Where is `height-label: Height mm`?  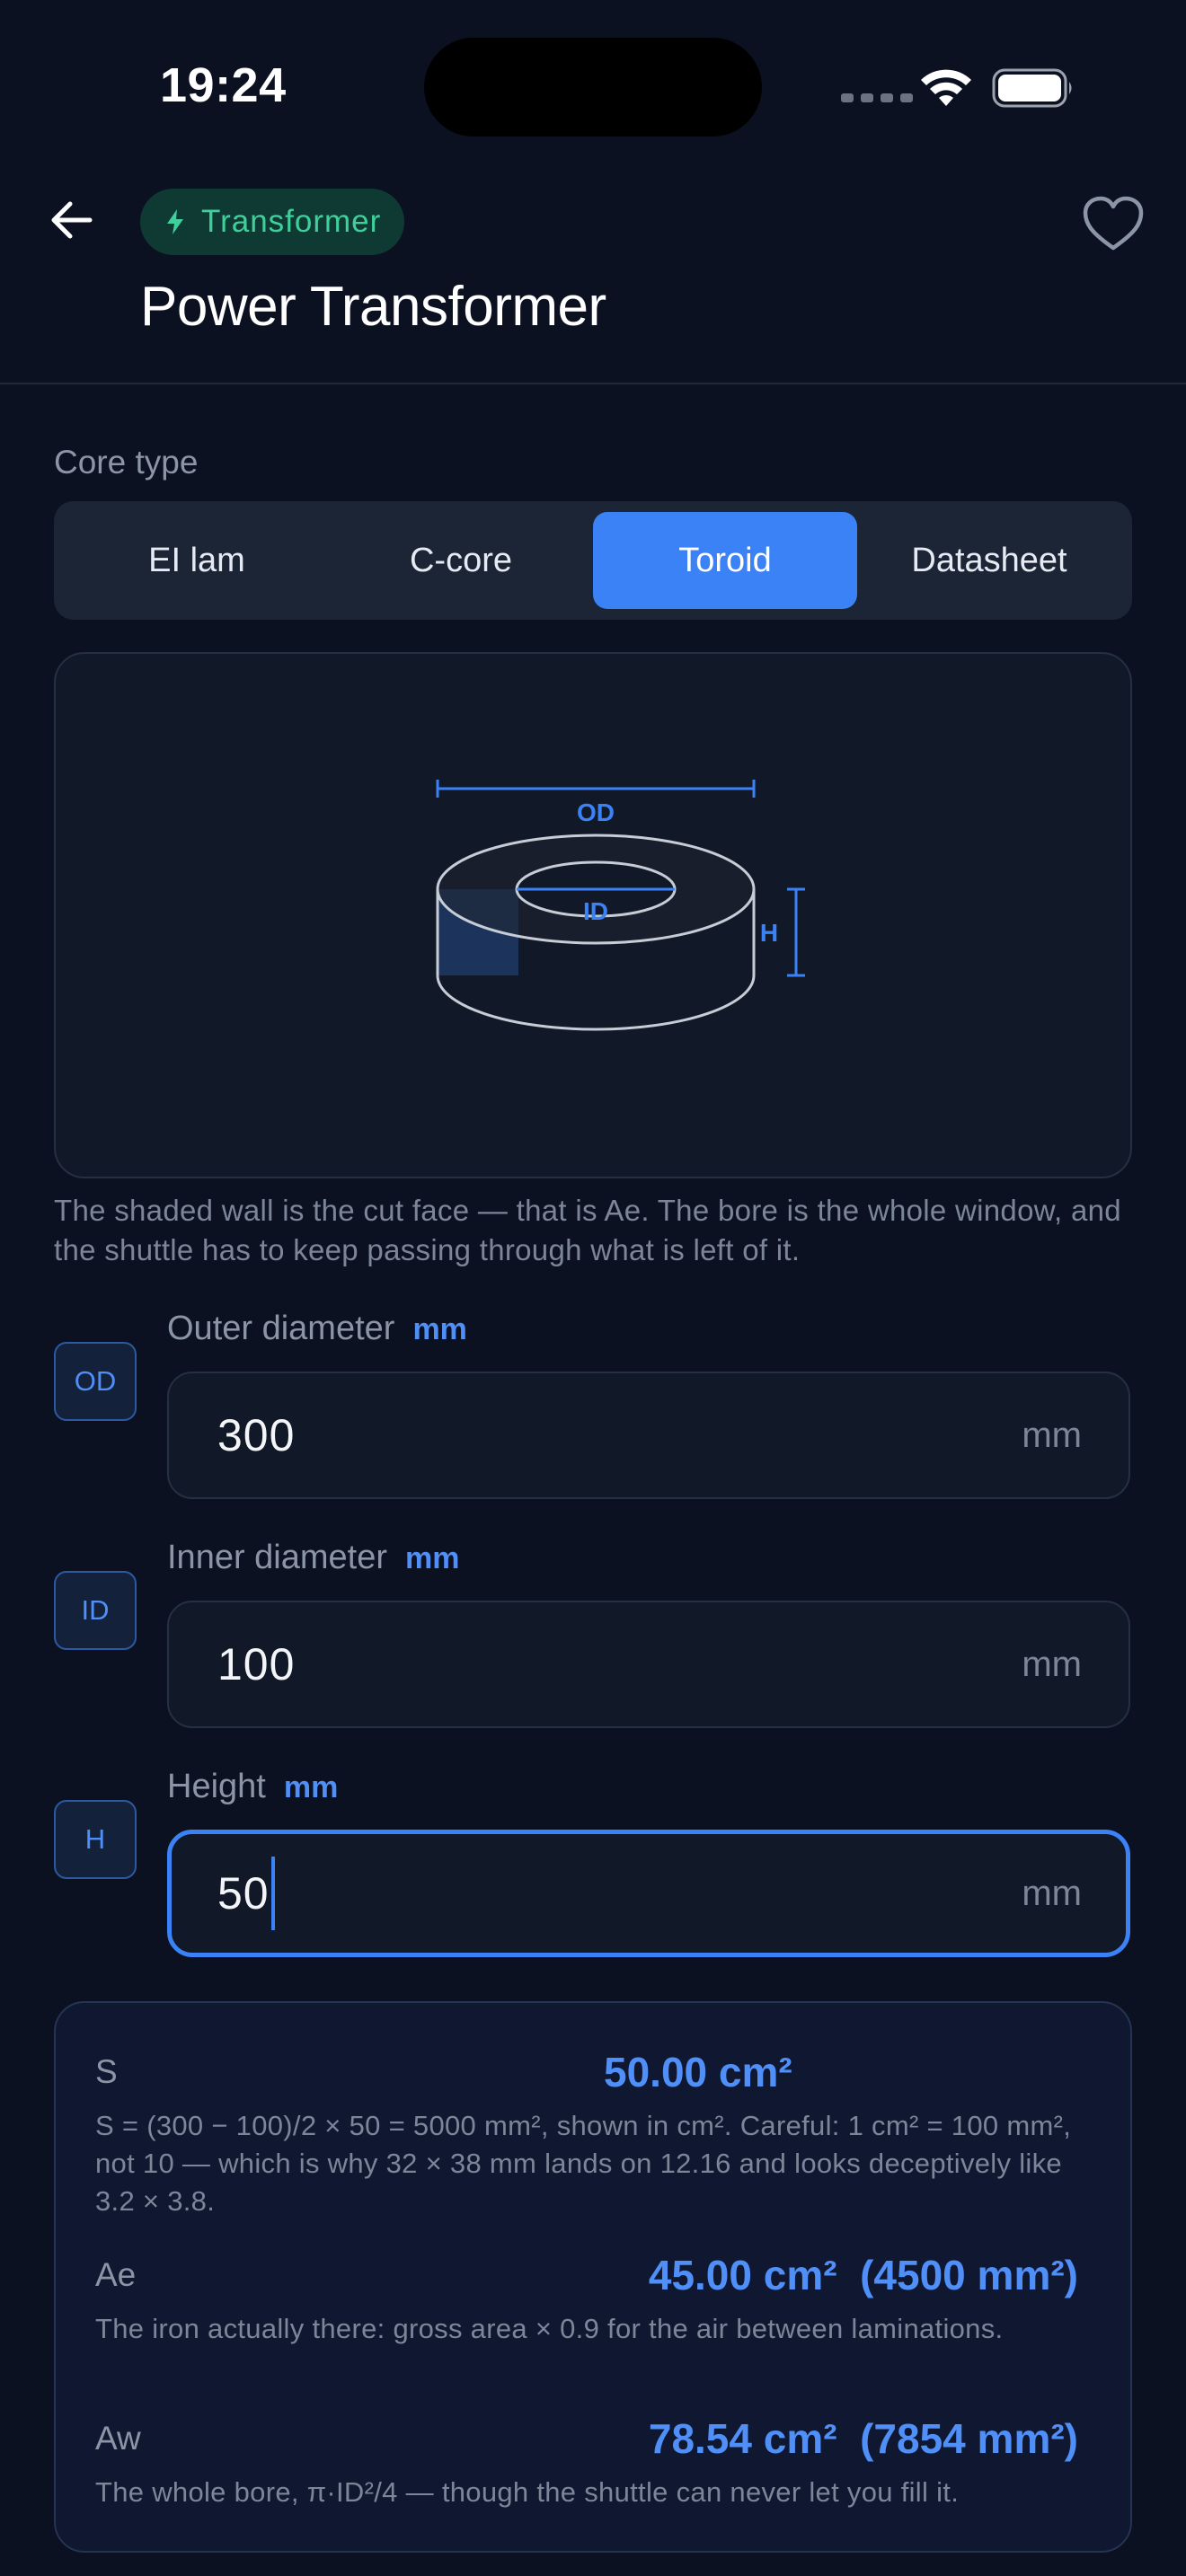 height-label: Height mm is located at coordinates (253, 1787).